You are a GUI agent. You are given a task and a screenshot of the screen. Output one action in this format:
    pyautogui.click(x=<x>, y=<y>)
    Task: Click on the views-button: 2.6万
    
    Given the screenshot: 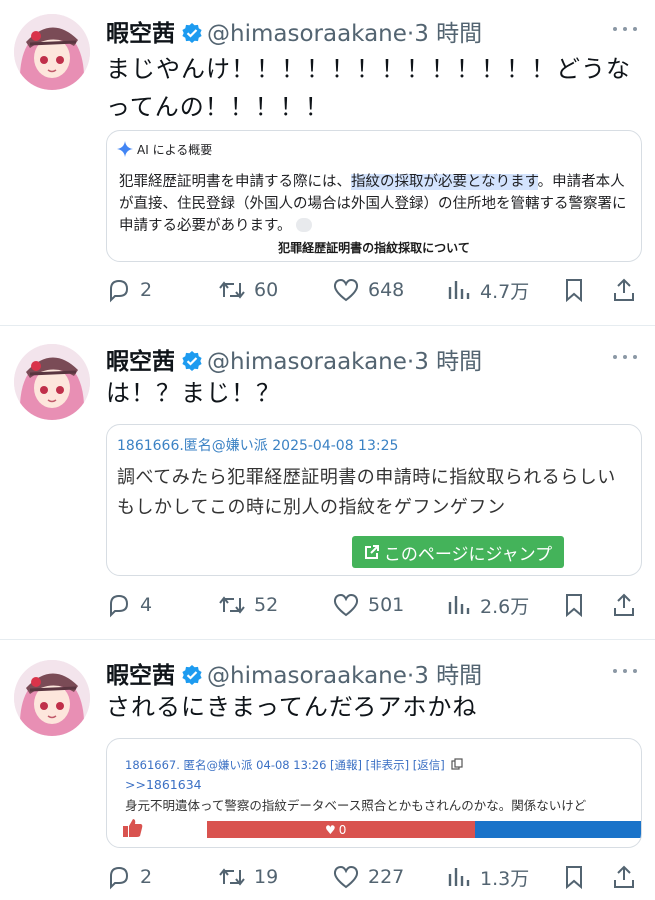 What is the action you would take?
    pyautogui.click(x=487, y=605)
    